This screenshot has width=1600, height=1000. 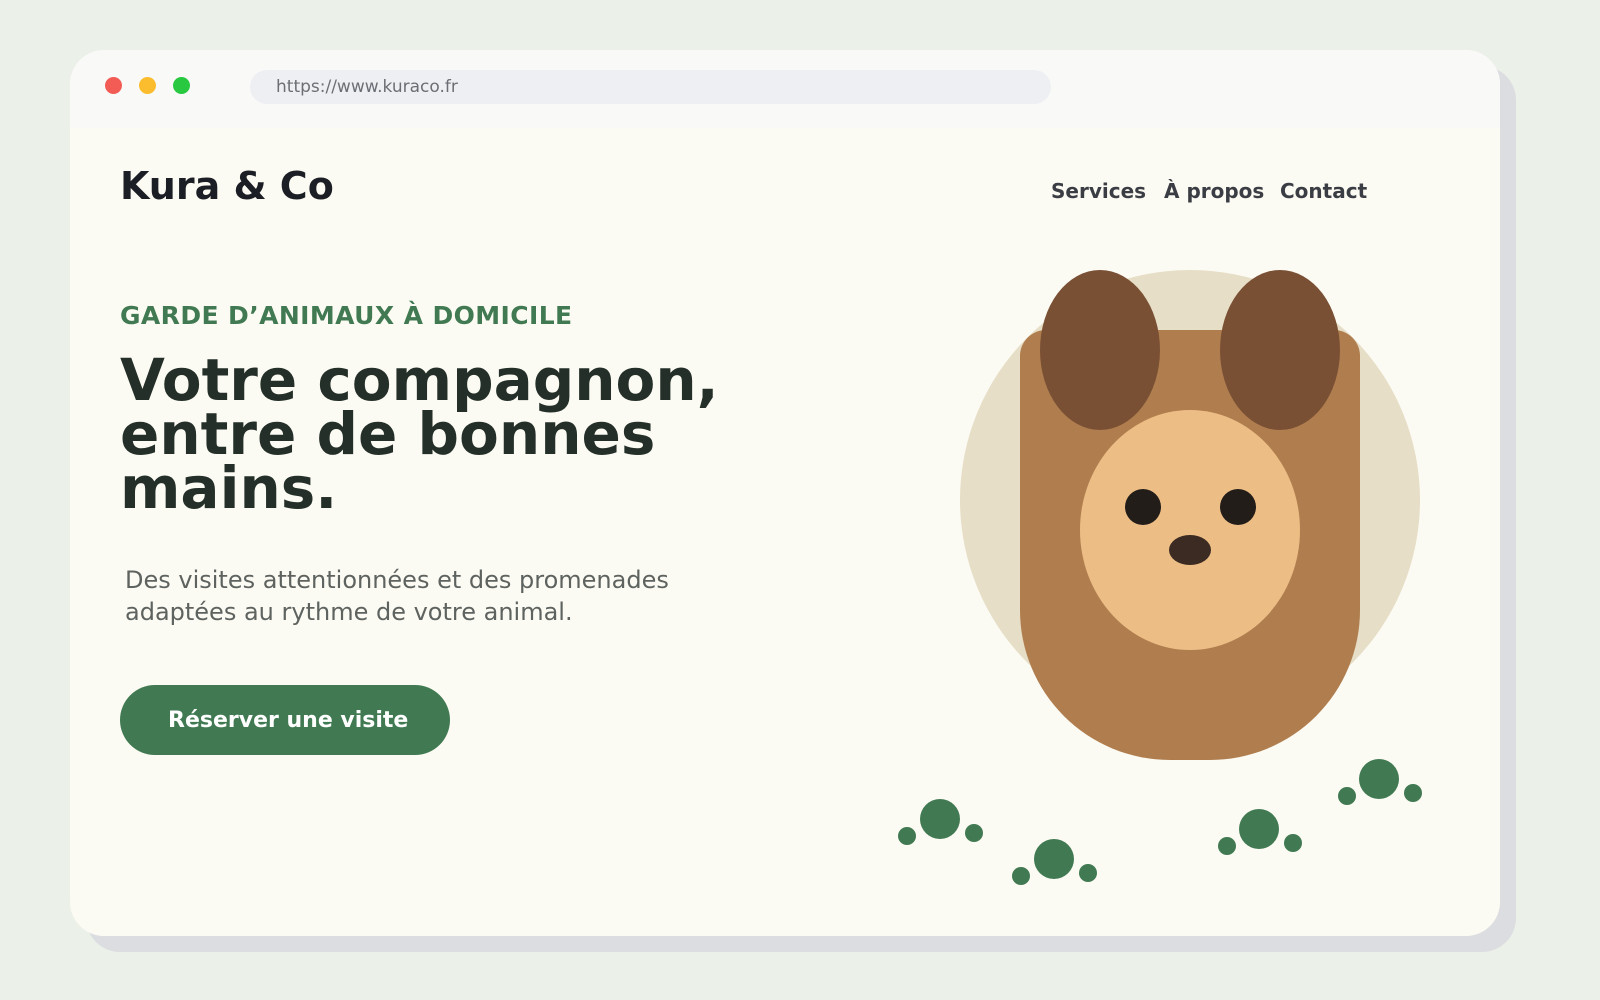 What do you see at coordinates (650, 87) in the screenshot?
I see `address-bar: https://www.kuraco.fr` at bounding box center [650, 87].